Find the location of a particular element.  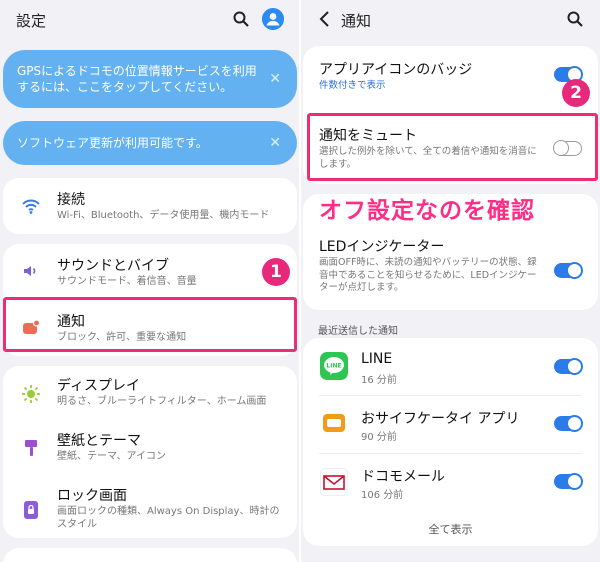

row-title: LEDインジケーター is located at coordinates (382, 247).